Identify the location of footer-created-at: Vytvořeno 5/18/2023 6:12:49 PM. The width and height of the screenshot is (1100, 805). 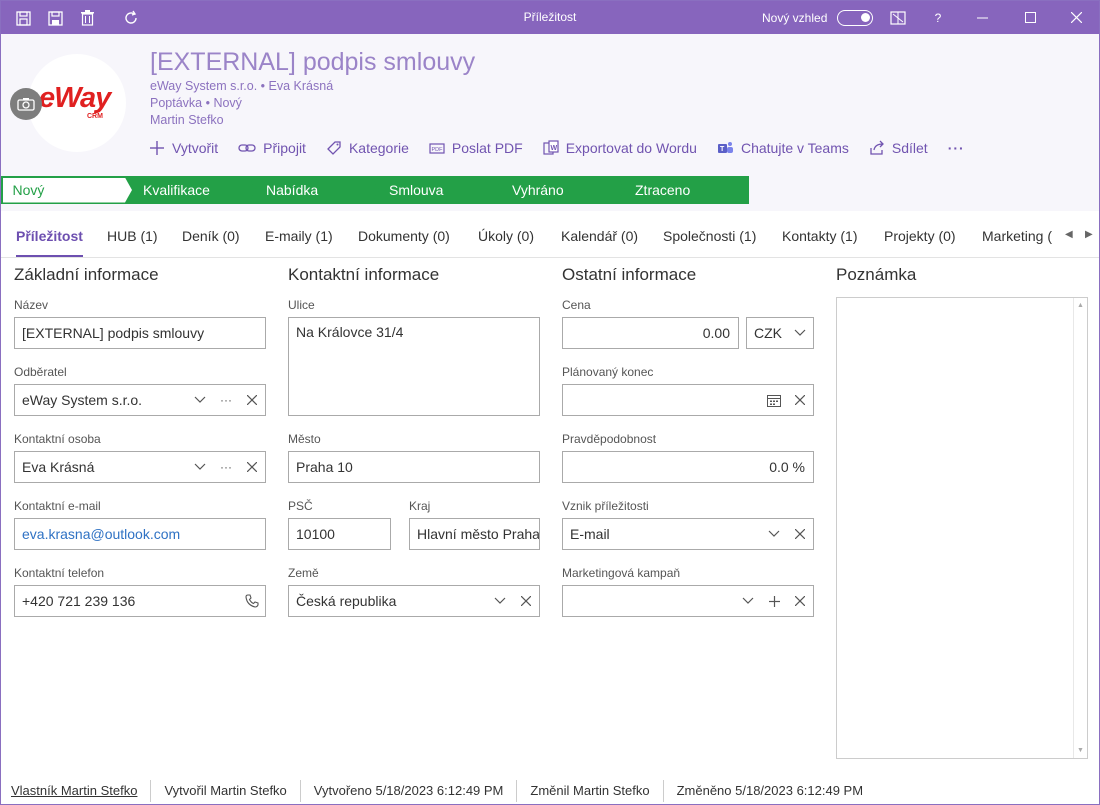
(408, 791).